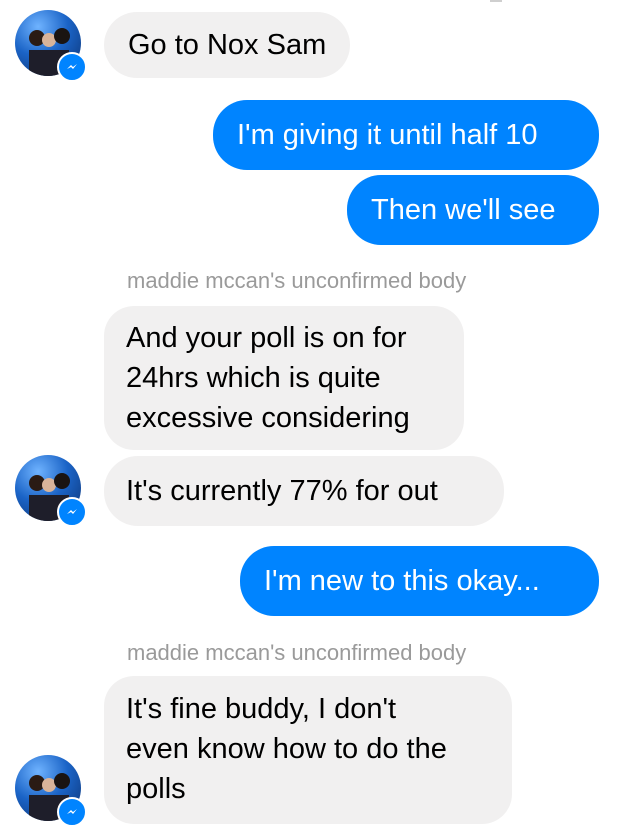 Image resolution: width=640 pixels, height=835 pixels. I want to click on message-text: Then we'll see, so click(463, 210).